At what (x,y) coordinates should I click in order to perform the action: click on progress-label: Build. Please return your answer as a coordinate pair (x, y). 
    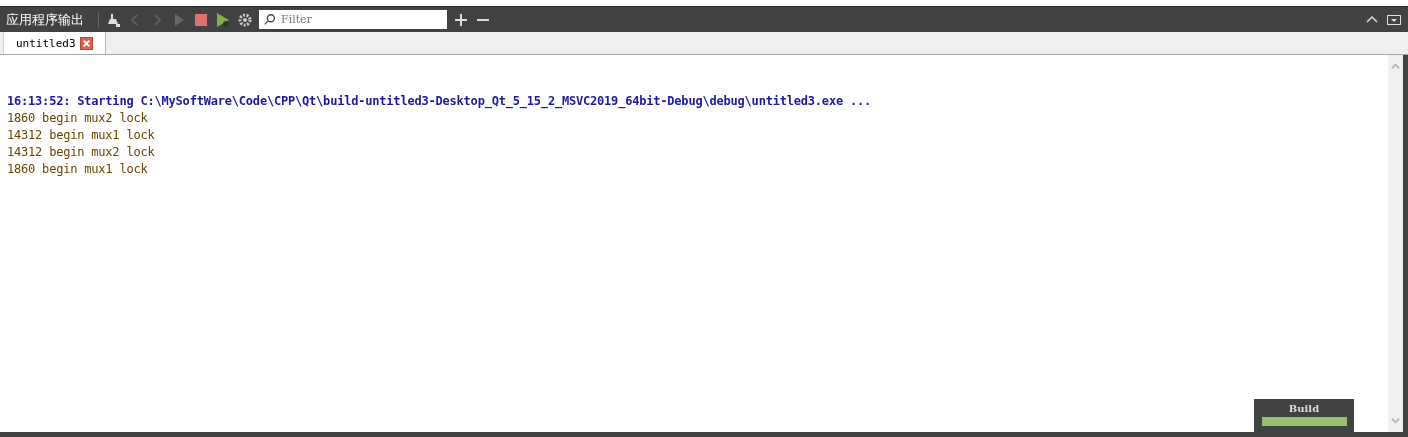
    Looking at the image, I should click on (1304, 408).